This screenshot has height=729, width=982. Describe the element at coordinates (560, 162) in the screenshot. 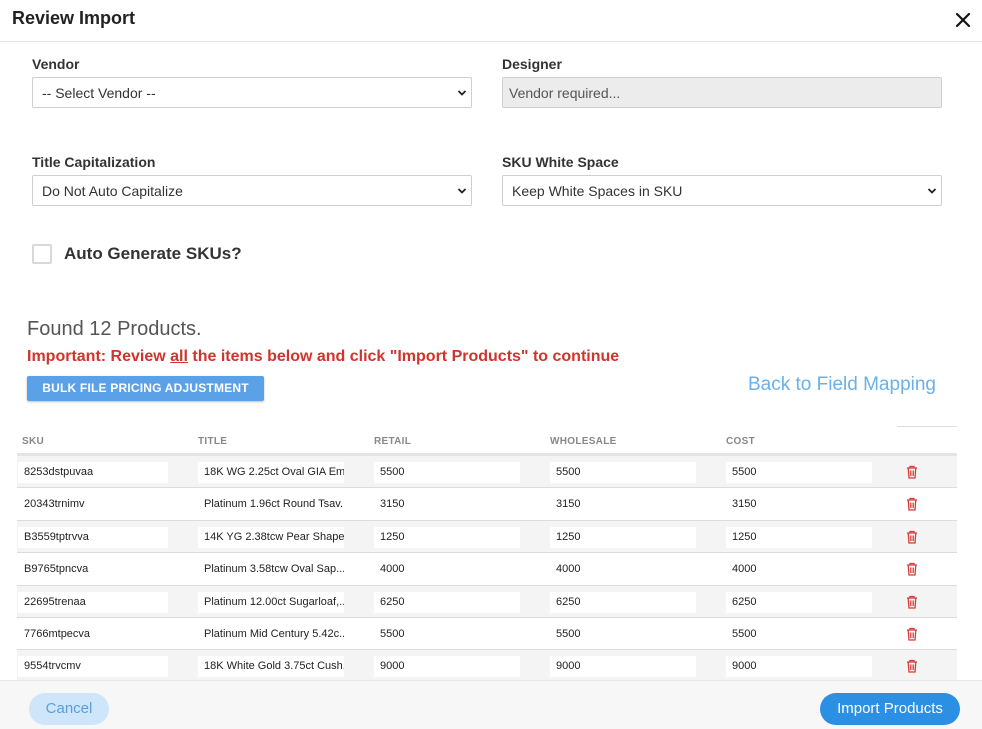

I see `sku-white-space-label: SKU White Space` at that location.